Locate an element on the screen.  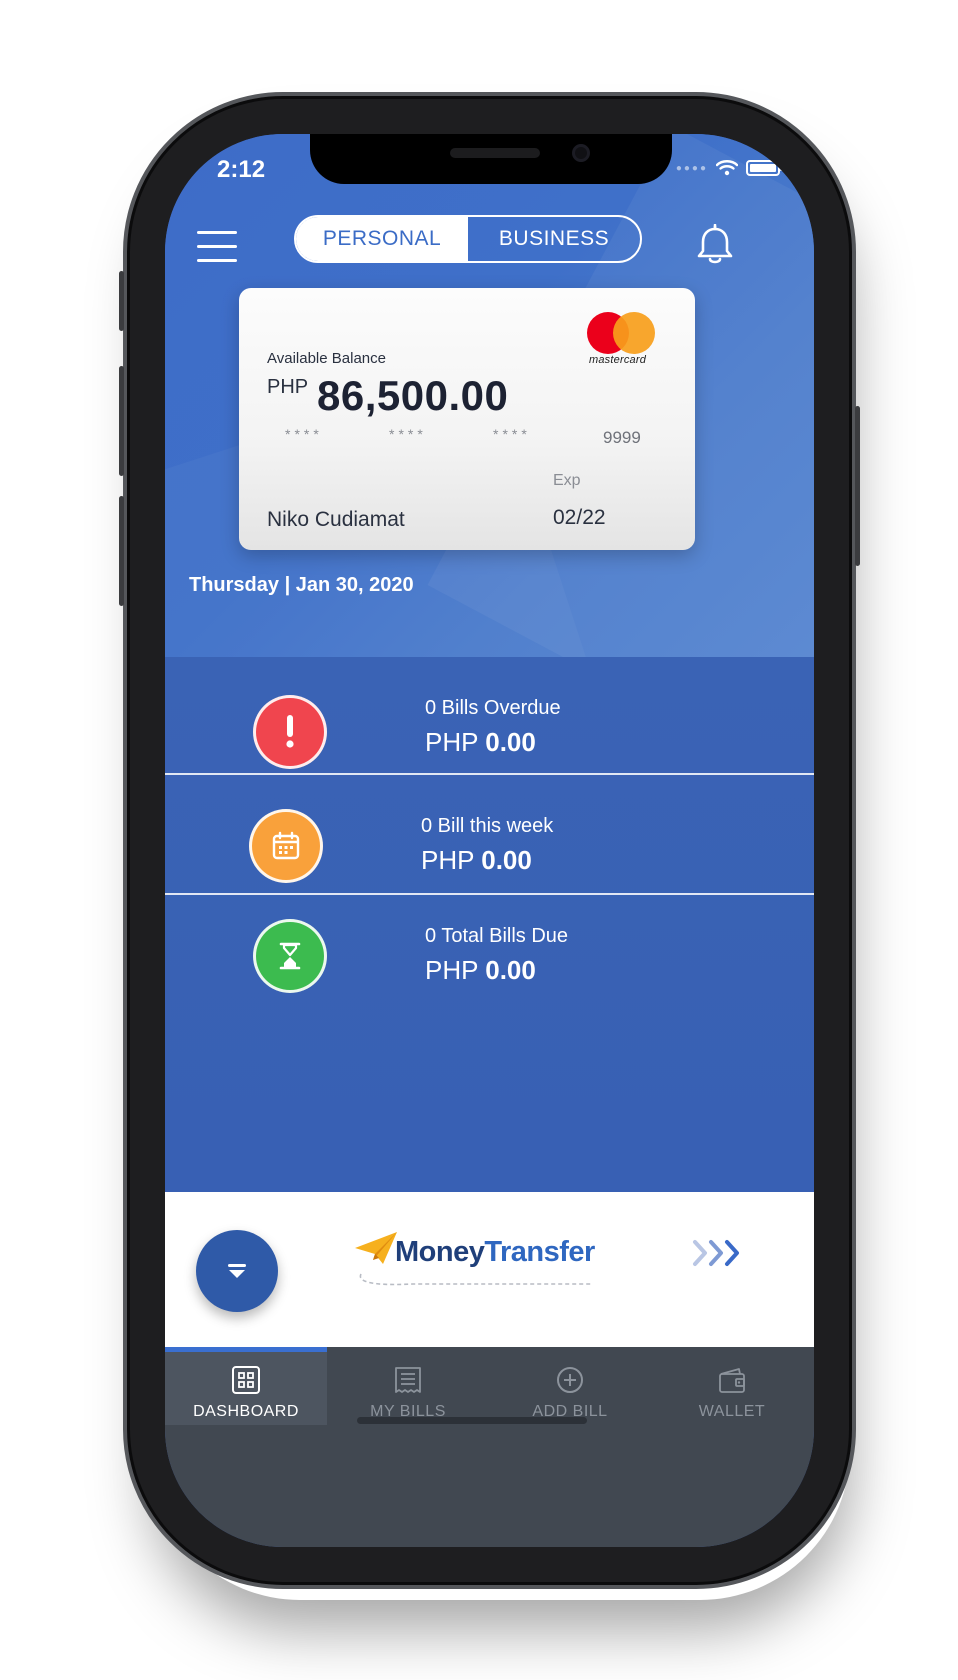
tab-my-bills: MY BILLS is located at coordinates (408, 1386).